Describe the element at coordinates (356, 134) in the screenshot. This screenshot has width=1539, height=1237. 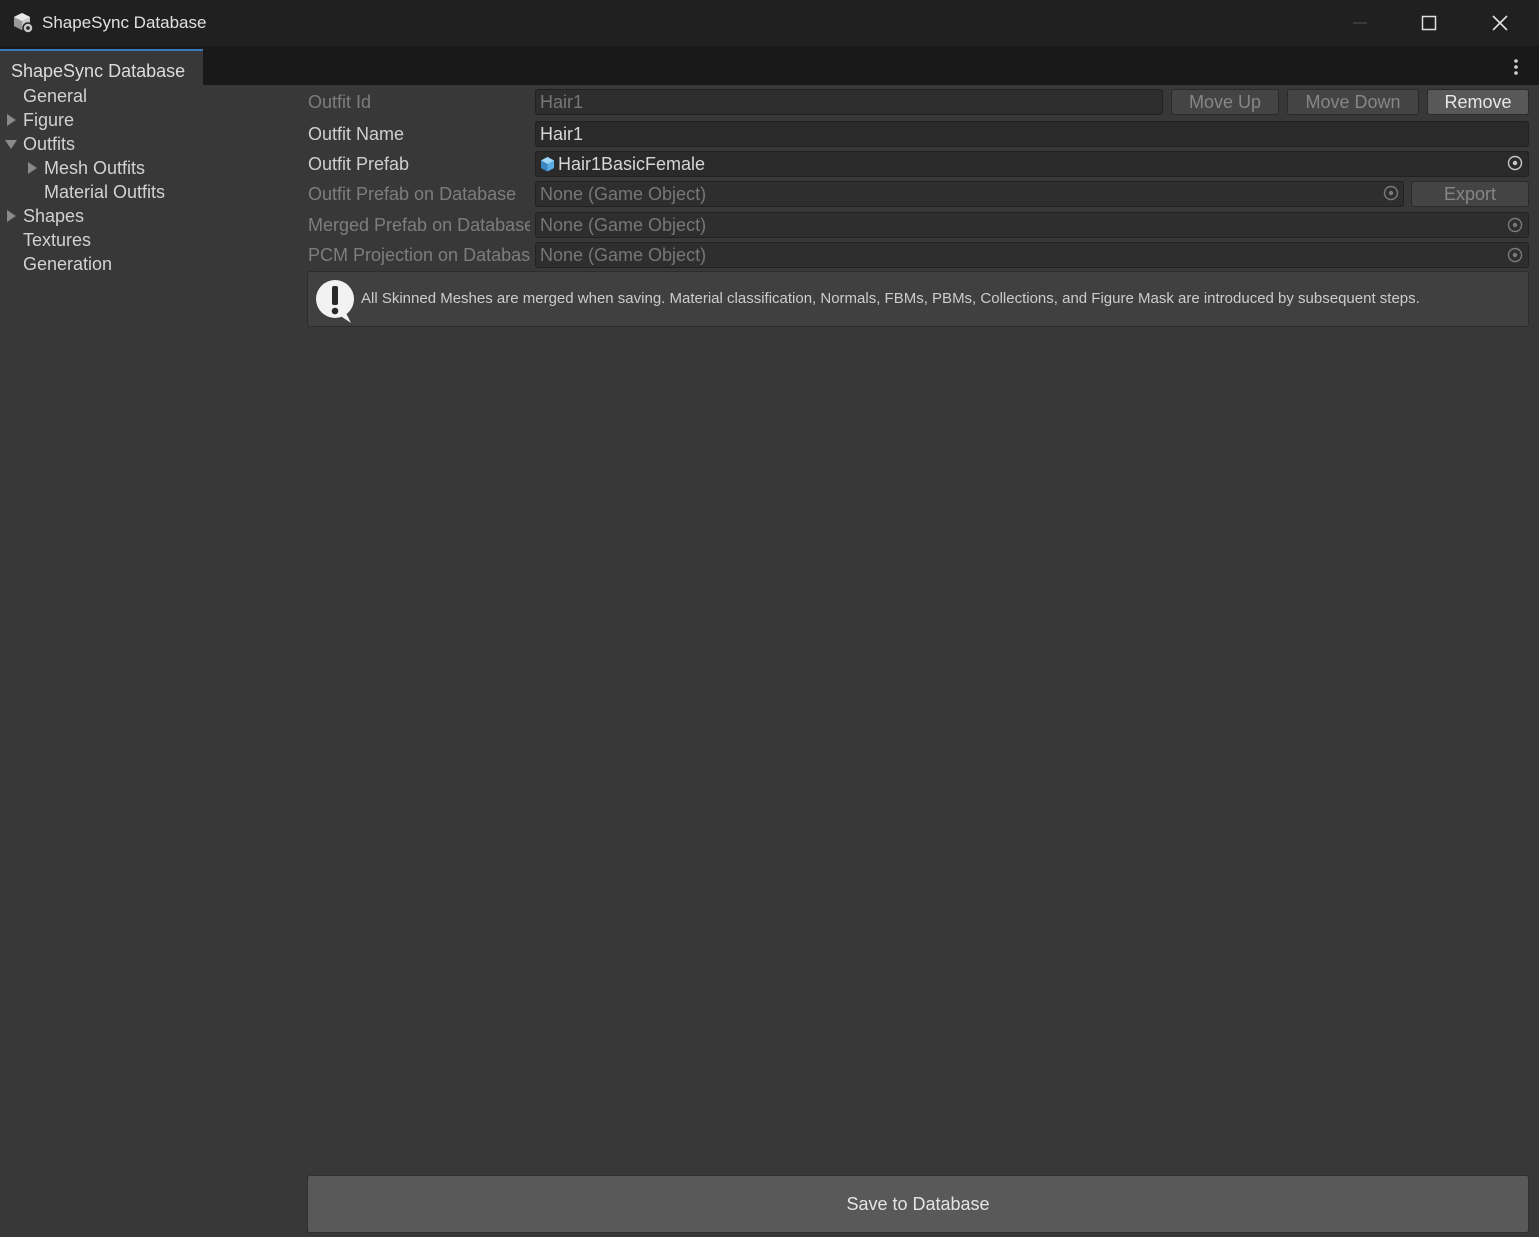
I see `outfit-name-label: Outfit Name` at that location.